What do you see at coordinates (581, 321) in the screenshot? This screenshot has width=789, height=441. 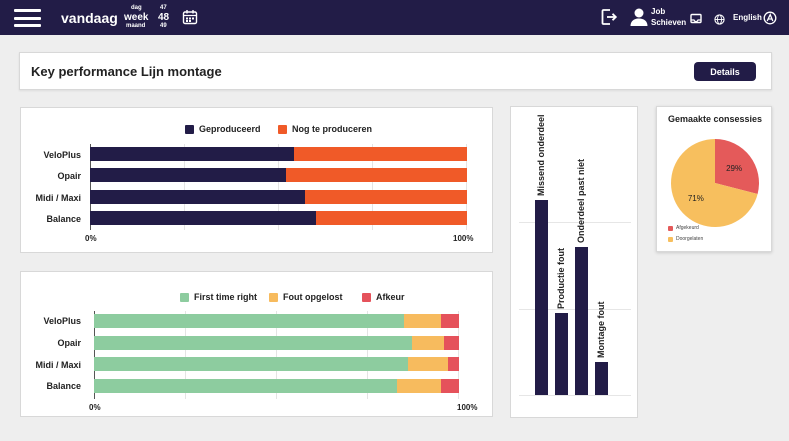 I see `bar-onderdeel-past-niet` at bounding box center [581, 321].